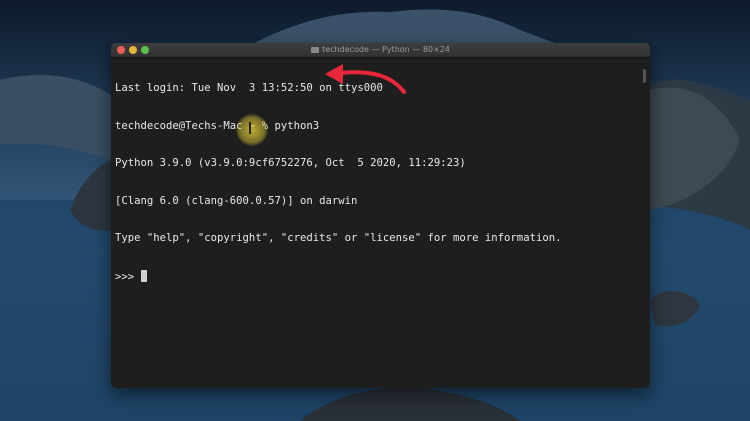 The image size is (750, 421). Describe the element at coordinates (365, 79) in the screenshot. I see `annotation-arrow-icon` at that location.